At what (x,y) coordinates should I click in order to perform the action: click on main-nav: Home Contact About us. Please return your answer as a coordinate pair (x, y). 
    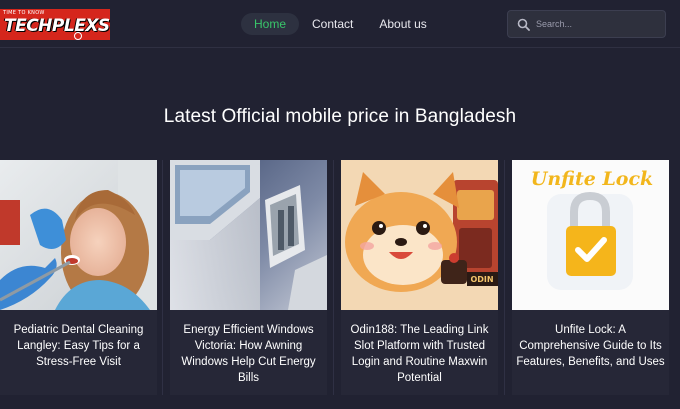
    Looking at the image, I should click on (340, 24).